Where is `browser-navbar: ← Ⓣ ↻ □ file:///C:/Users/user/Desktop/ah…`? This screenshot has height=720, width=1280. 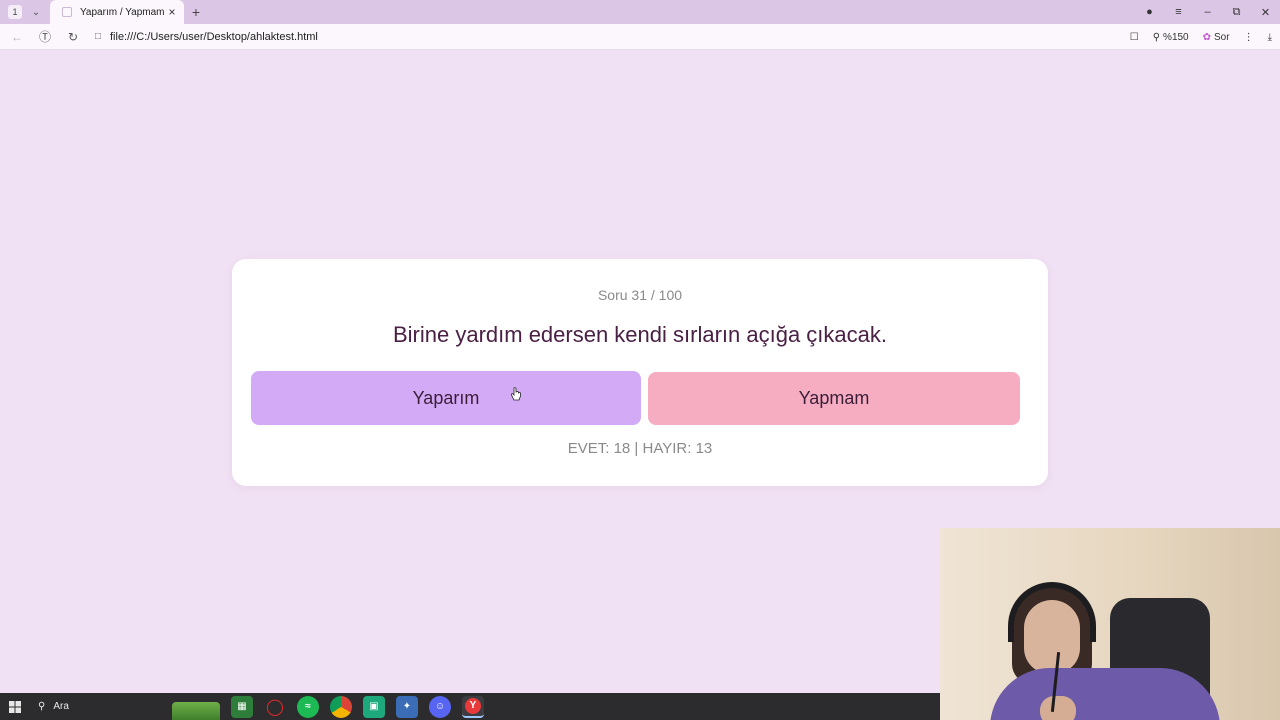
browser-navbar: ← Ⓣ ↻ □ file:///C:/Users/user/Desktop/ah… is located at coordinates (640, 37).